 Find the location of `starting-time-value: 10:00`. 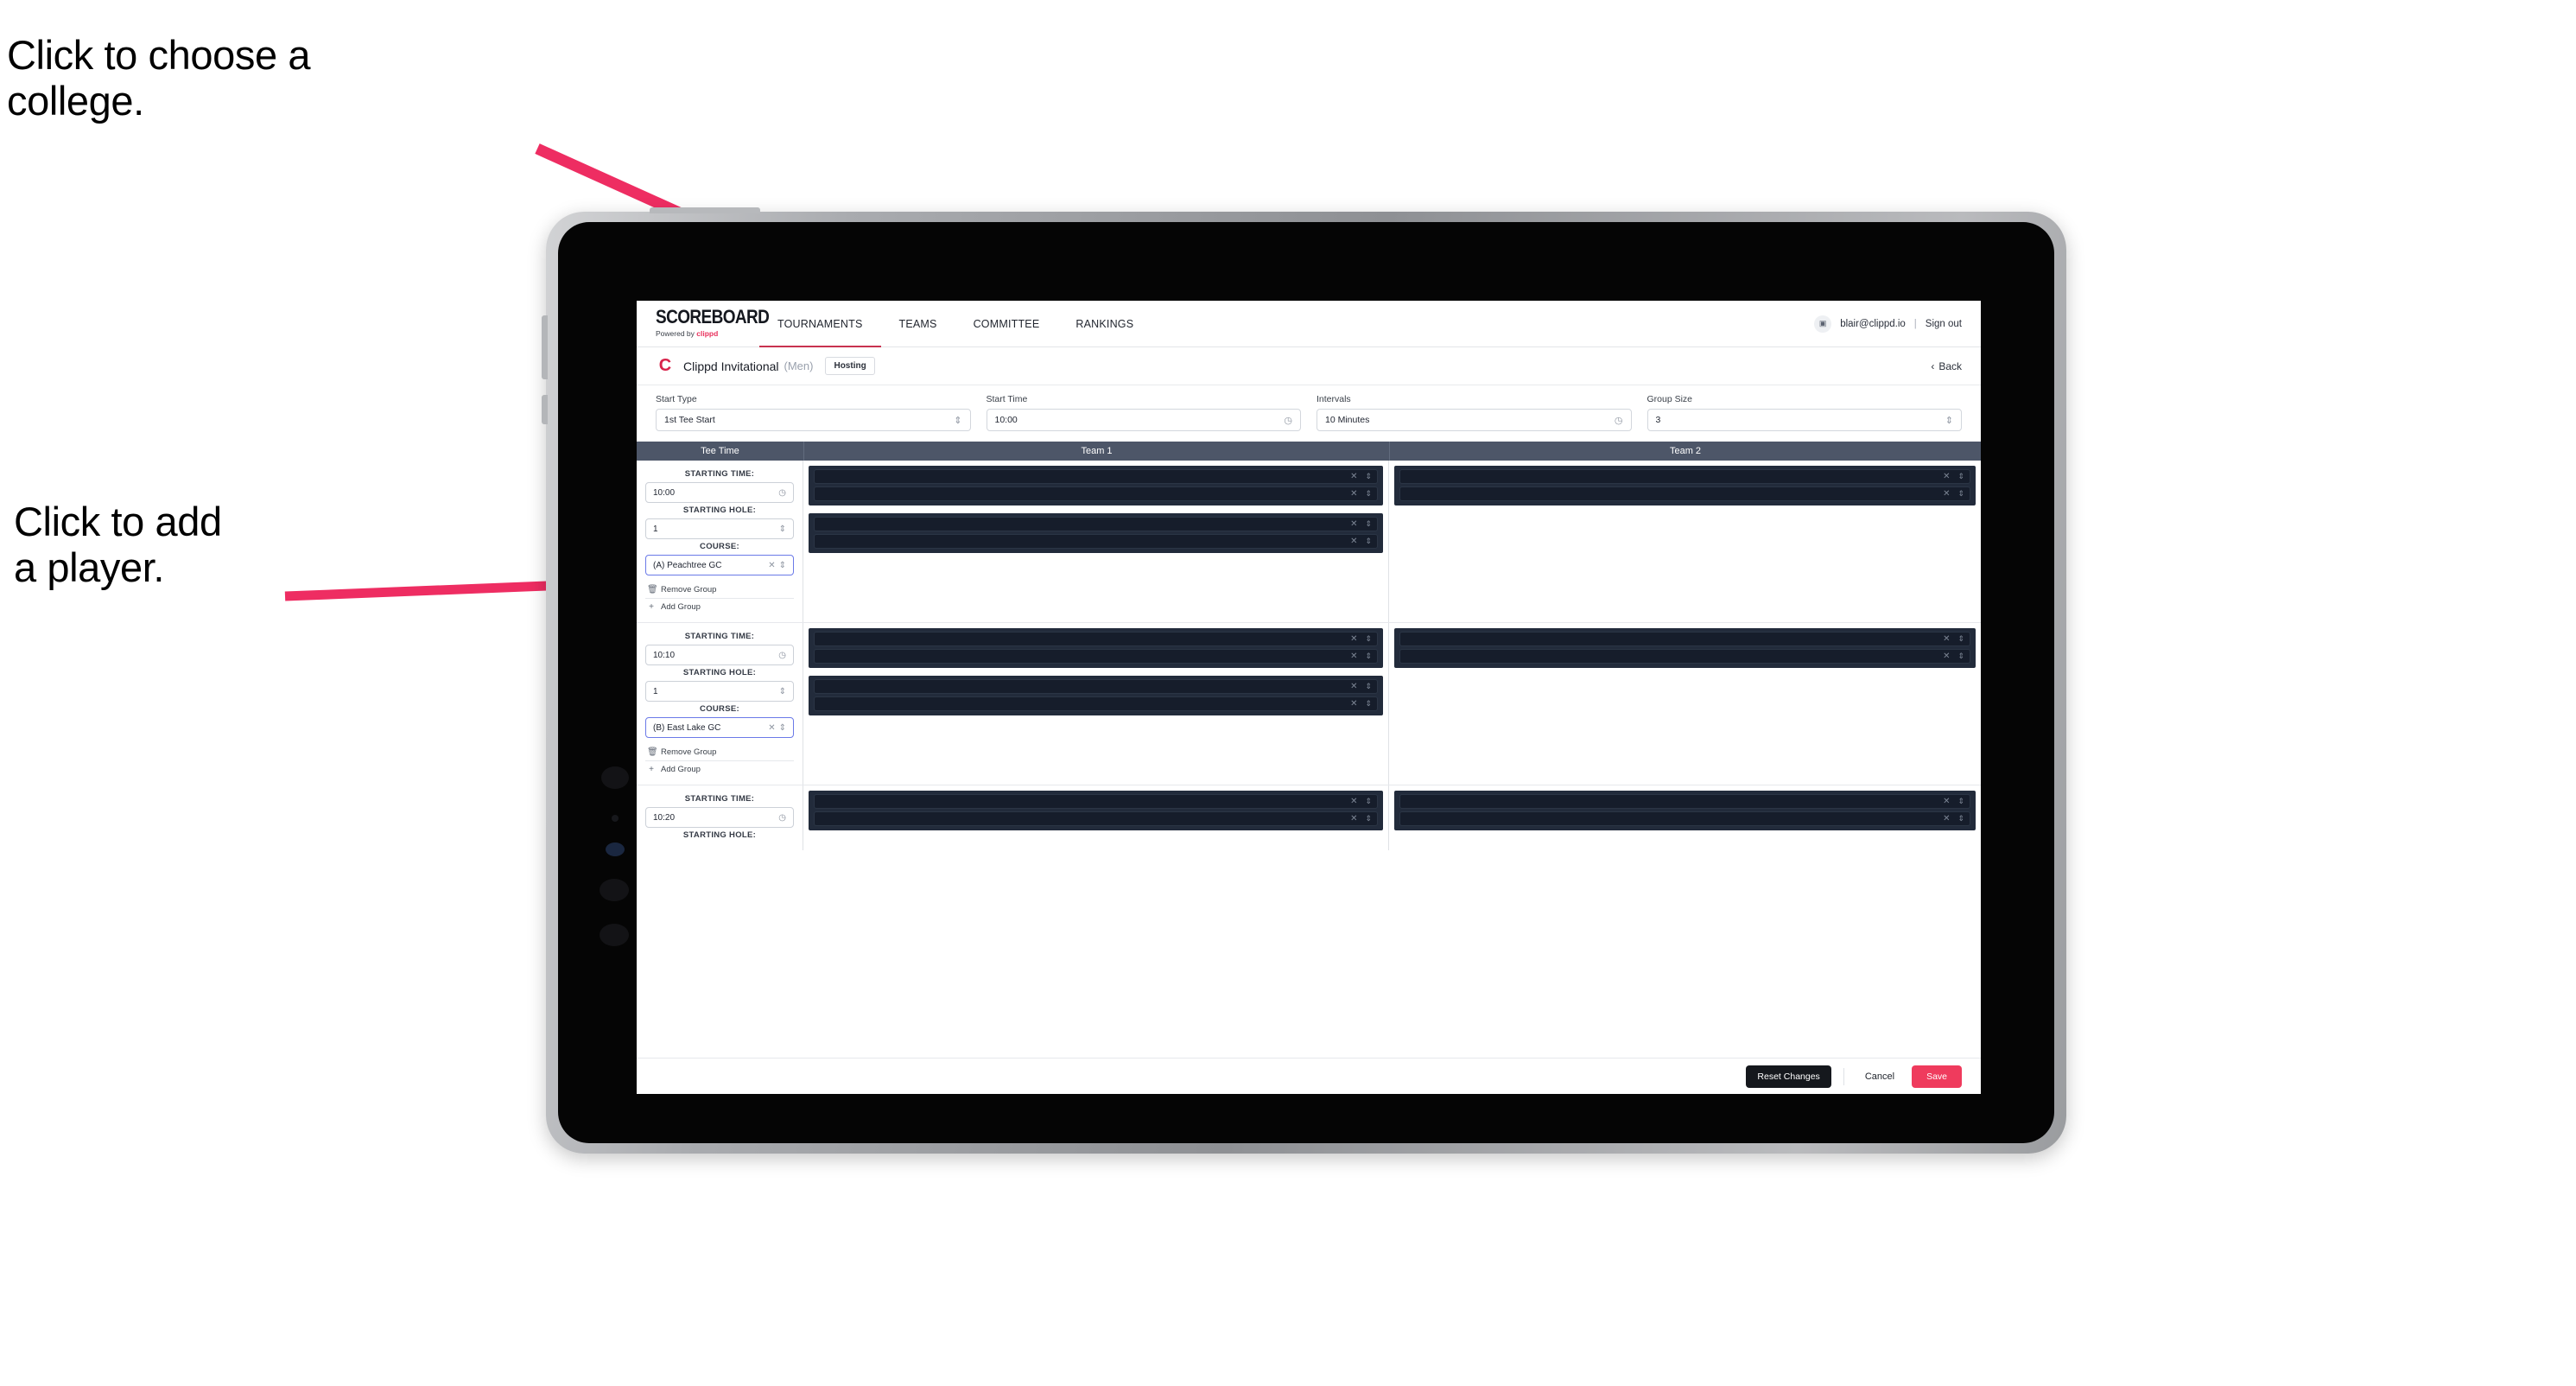

starting-time-value: 10:00 is located at coordinates (664, 492).